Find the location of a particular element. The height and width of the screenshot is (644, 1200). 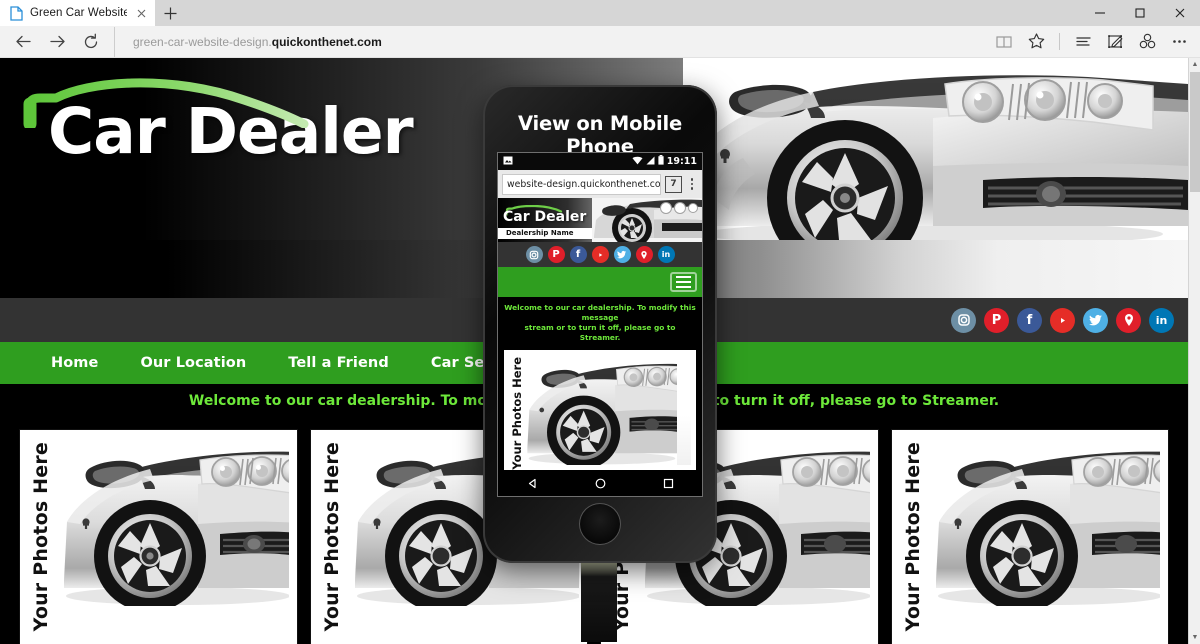

scroll-down-arrow-icon: ▼ is located at coordinates (1194, 637).